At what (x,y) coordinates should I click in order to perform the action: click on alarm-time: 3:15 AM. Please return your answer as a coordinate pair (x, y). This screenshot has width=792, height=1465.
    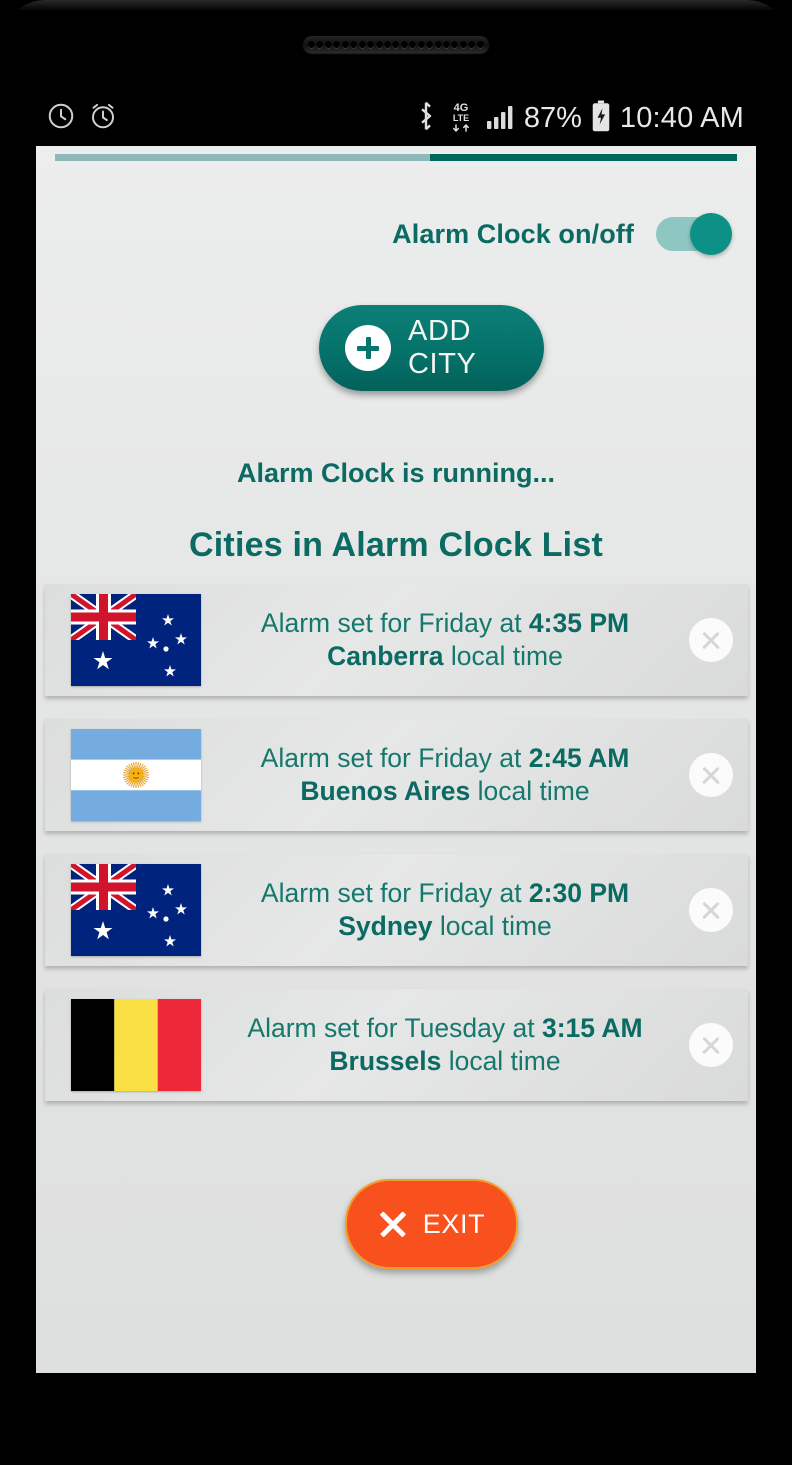
    Looking at the image, I should click on (592, 1028).